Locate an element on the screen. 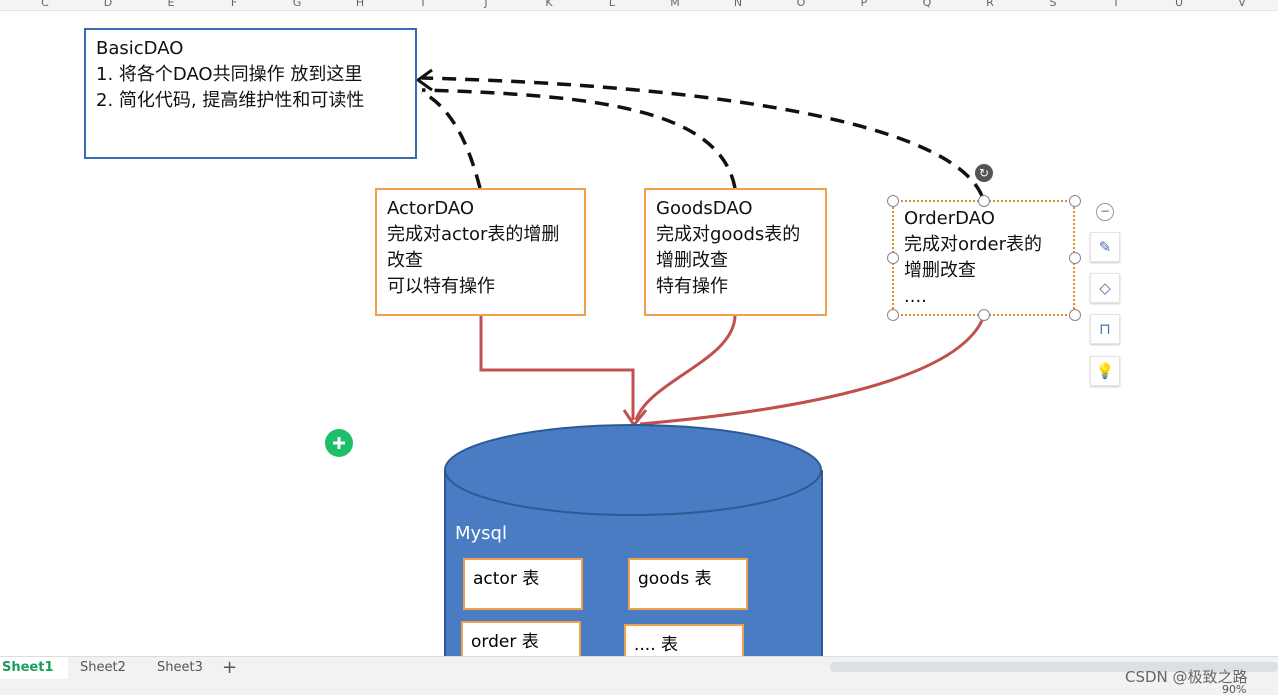  outline-icon: ⊓ is located at coordinates (1105, 329).